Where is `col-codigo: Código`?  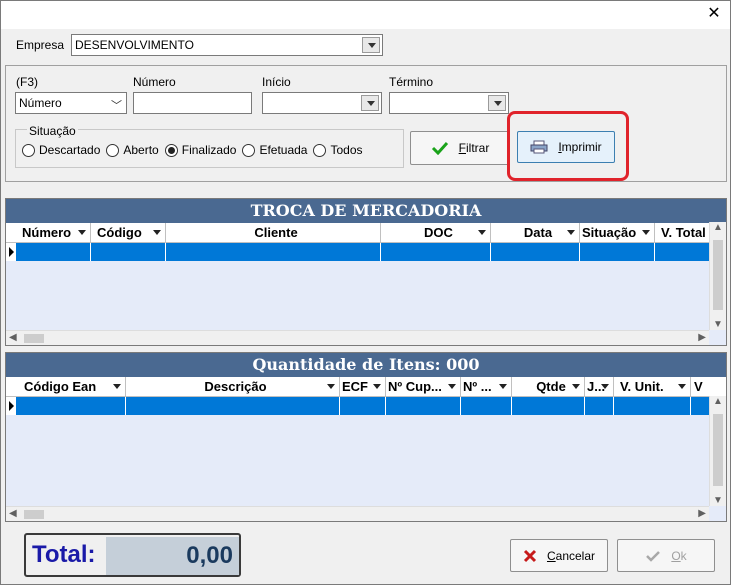 col-codigo: Código is located at coordinates (128, 232).